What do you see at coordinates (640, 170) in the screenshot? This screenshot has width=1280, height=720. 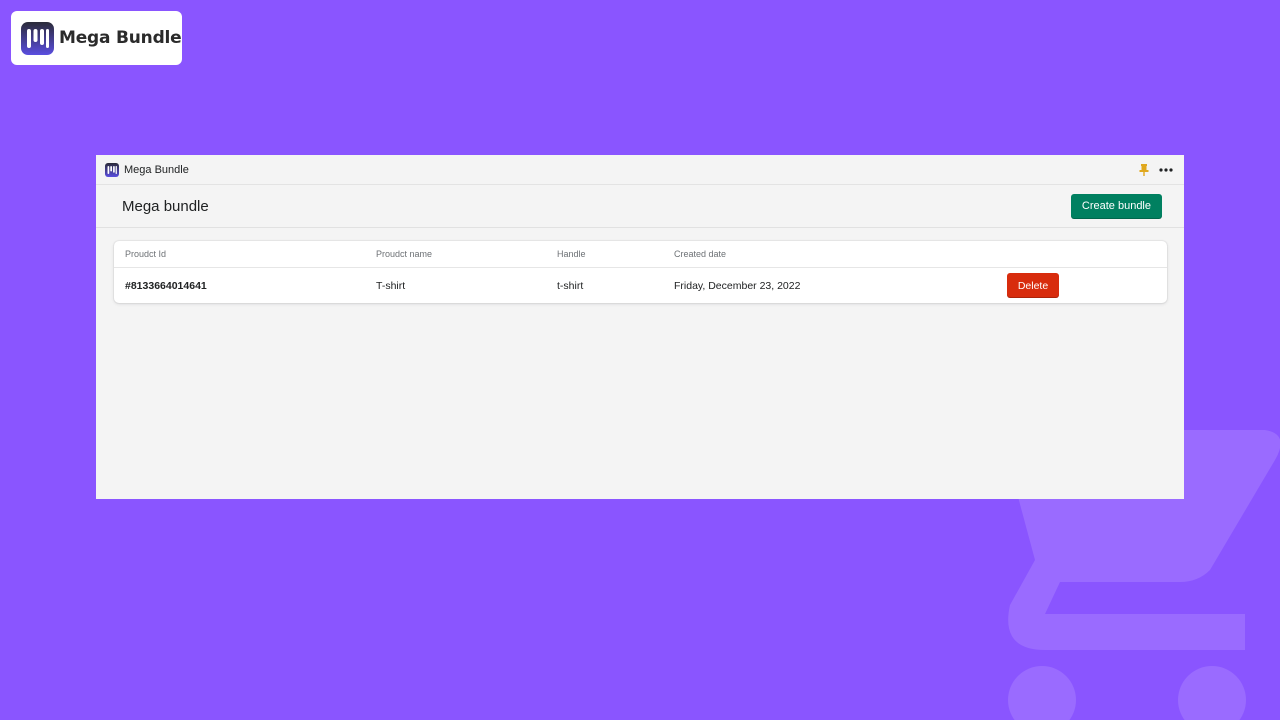 I see `app-titlebar: Mega Bundle` at bounding box center [640, 170].